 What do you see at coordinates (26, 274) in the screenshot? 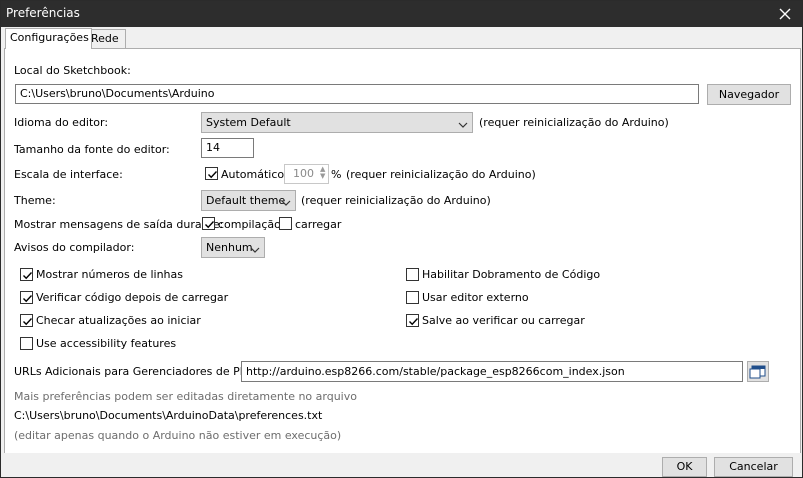
I see `option-line-numbers-checkbox` at bounding box center [26, 274].